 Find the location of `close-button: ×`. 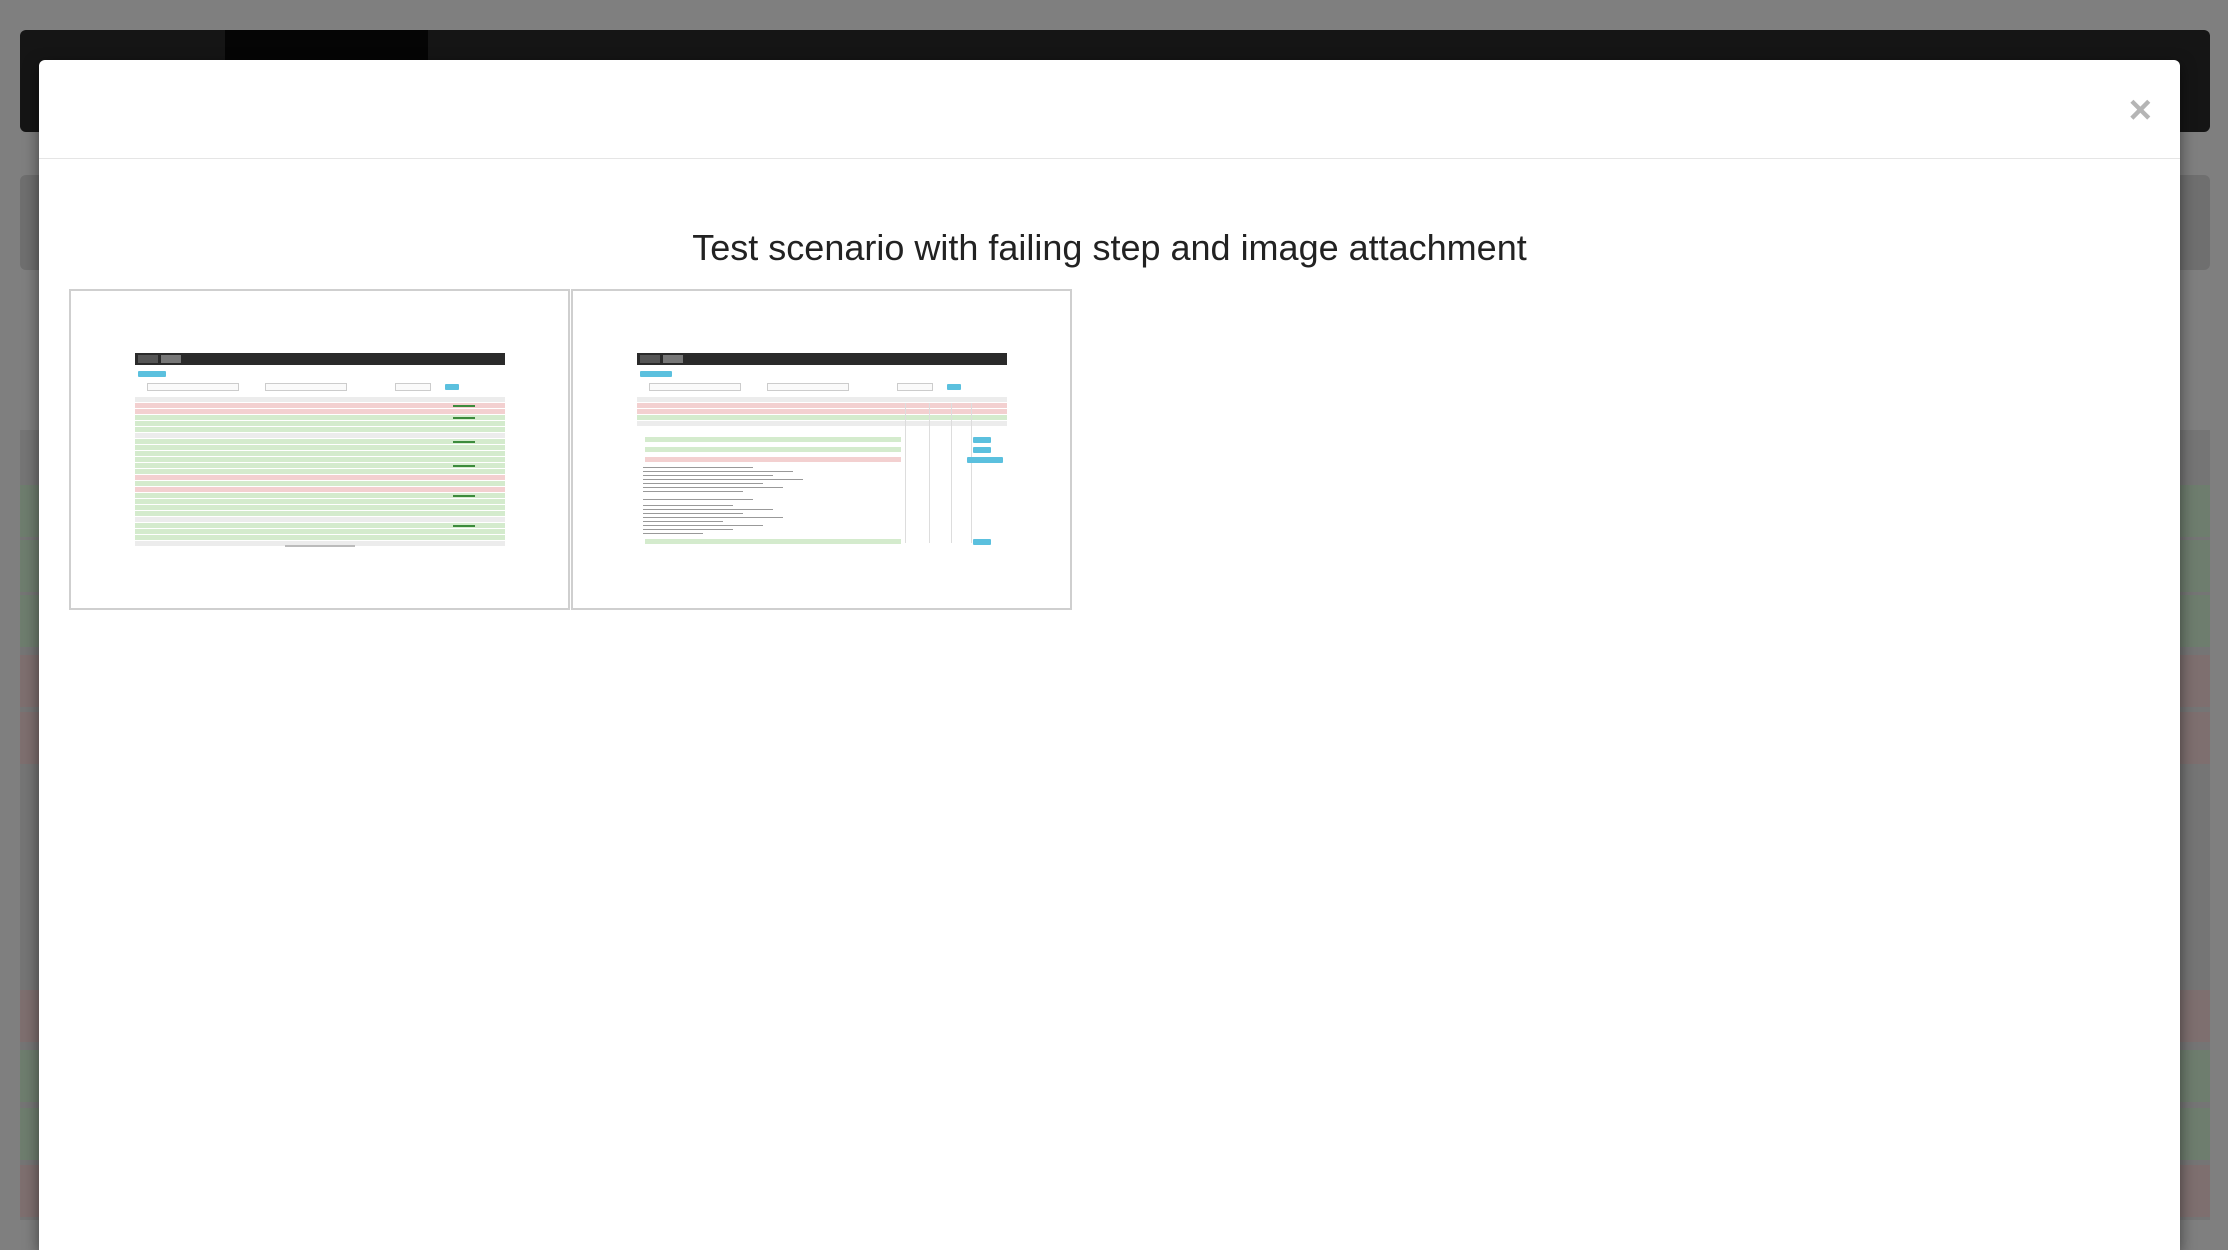

close-button: × is located at coordinates (2140, 110).